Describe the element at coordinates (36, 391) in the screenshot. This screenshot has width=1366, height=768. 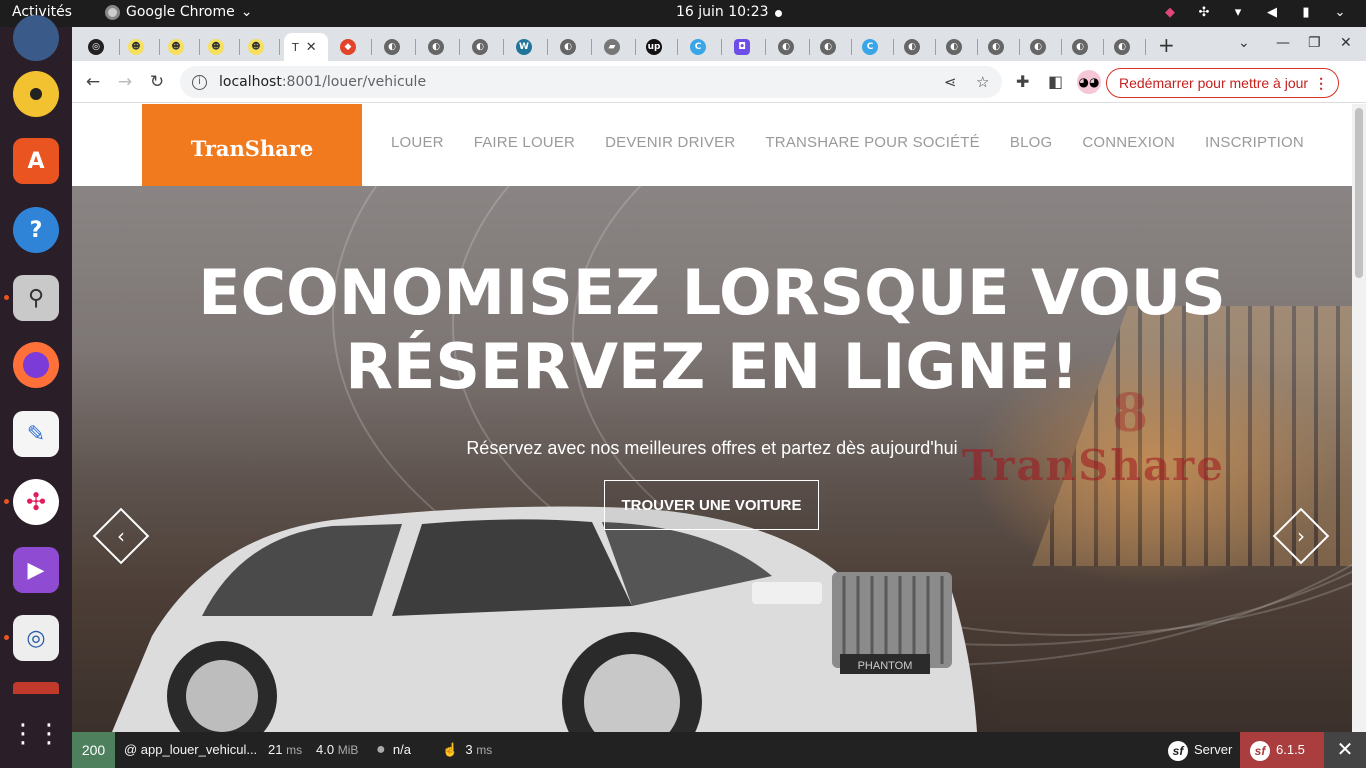
I see `dock: A ? ⚲ ✎ ✣ ▶ ◎ ⋮⋮` at that location.